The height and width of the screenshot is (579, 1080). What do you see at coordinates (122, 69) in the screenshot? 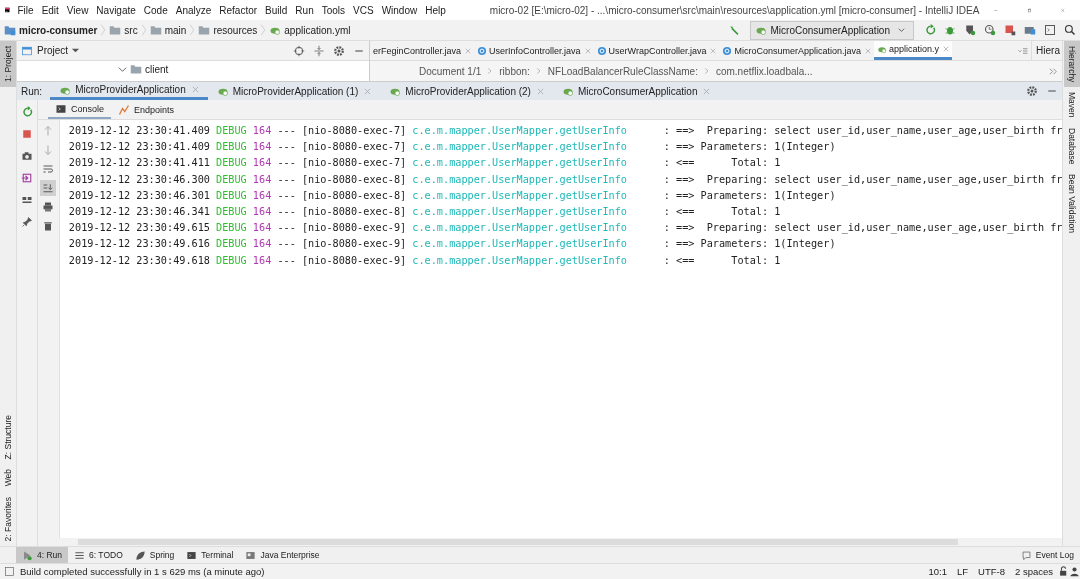
I see `chevron-down-icon` at bounding box center [122, 69].